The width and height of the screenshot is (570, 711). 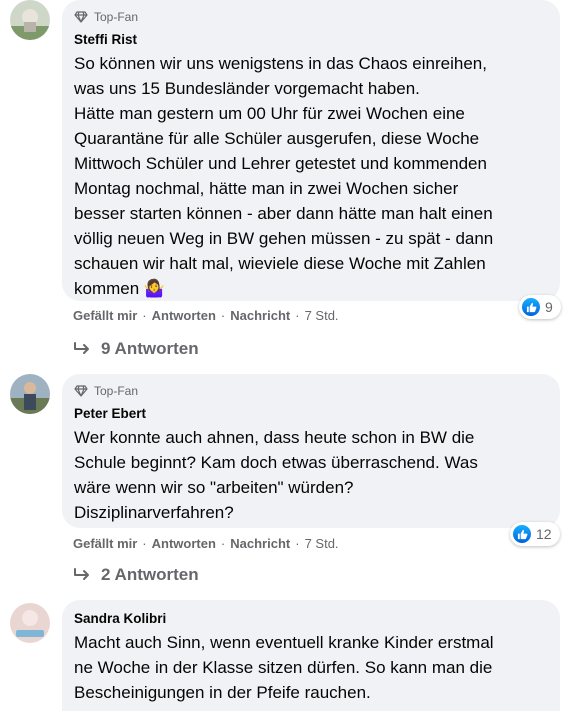 What do you see at coordinates (535, 534) in the screenshot?
I see `reaction-count: 12` at bounding box center [535, 534].